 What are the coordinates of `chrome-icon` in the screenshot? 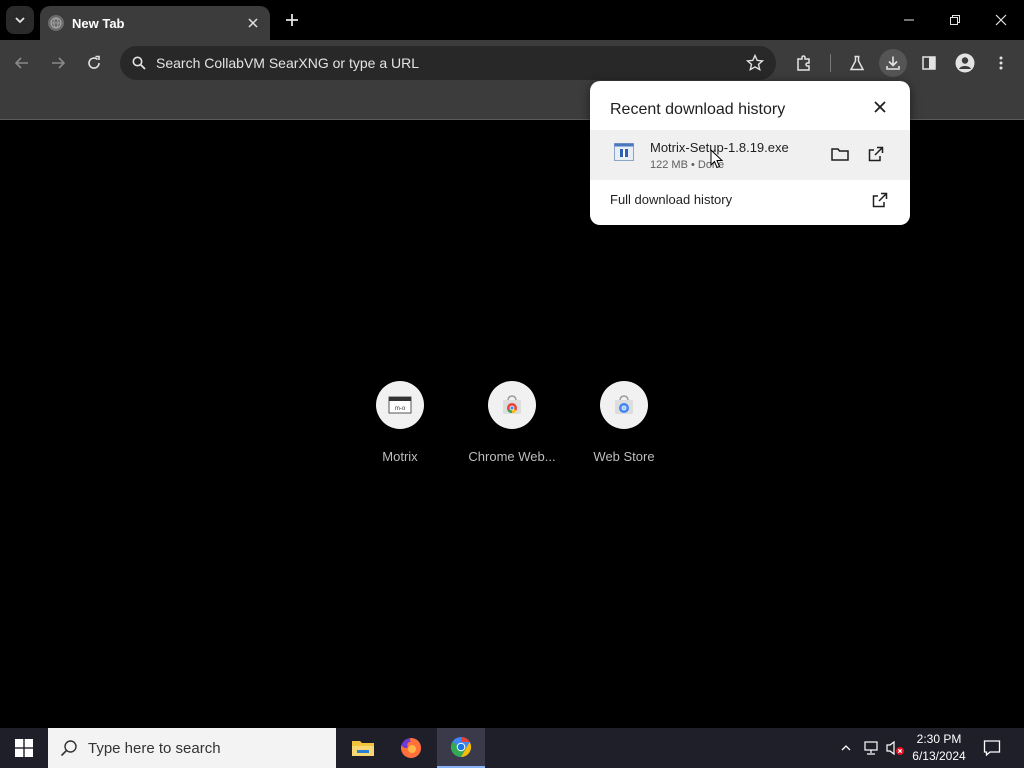 It's located at (461, 747).